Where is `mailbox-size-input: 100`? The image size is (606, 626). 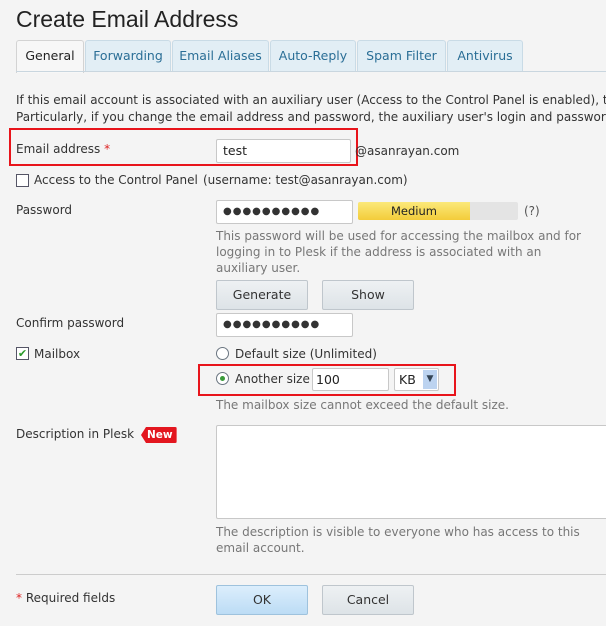 mailbox-size-input: 100 is located at coordinates (350, 379).